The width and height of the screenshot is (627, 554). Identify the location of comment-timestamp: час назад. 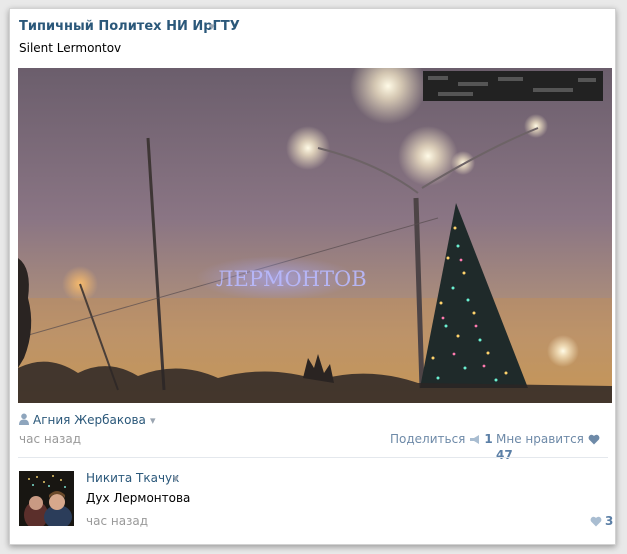
(117, 521).